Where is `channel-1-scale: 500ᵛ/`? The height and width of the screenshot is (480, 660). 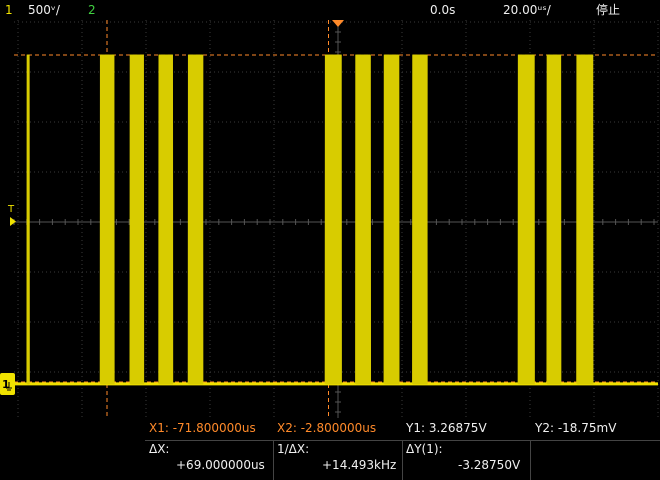
channel-1-scale: 500ᵛ/ is located at coordinates (44, 10).